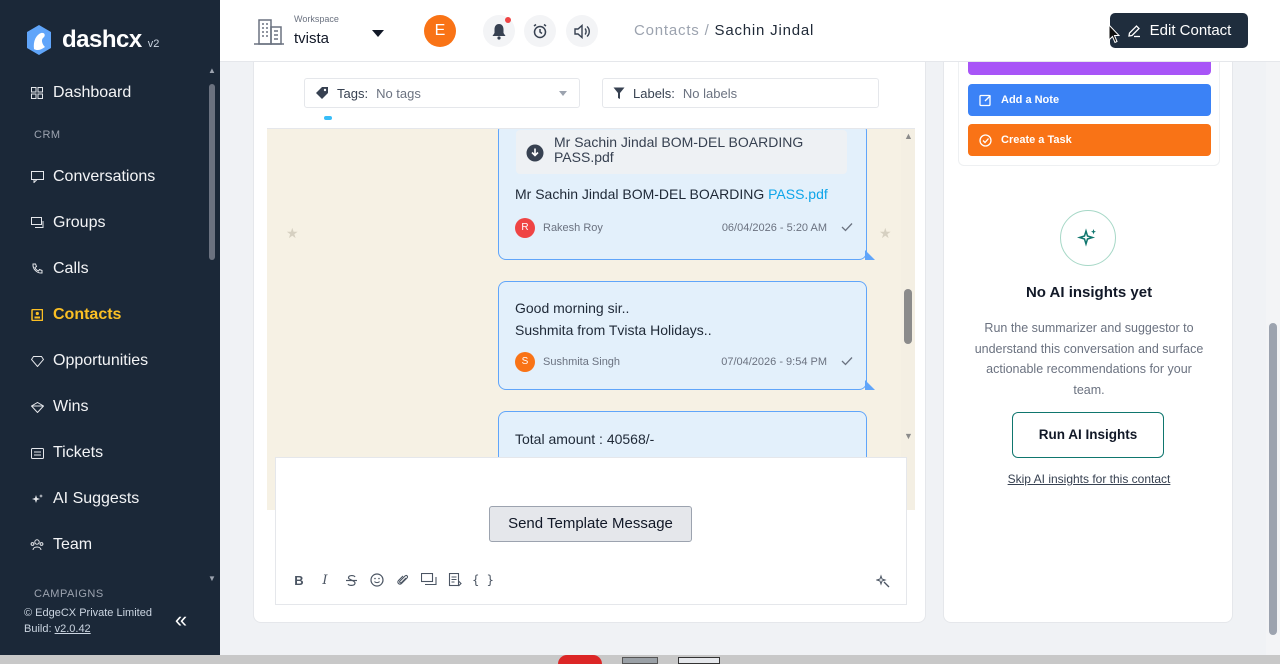  Describe the element at coordinates (580, 659) in the screenshot. I see `floating-record-button` at that location.